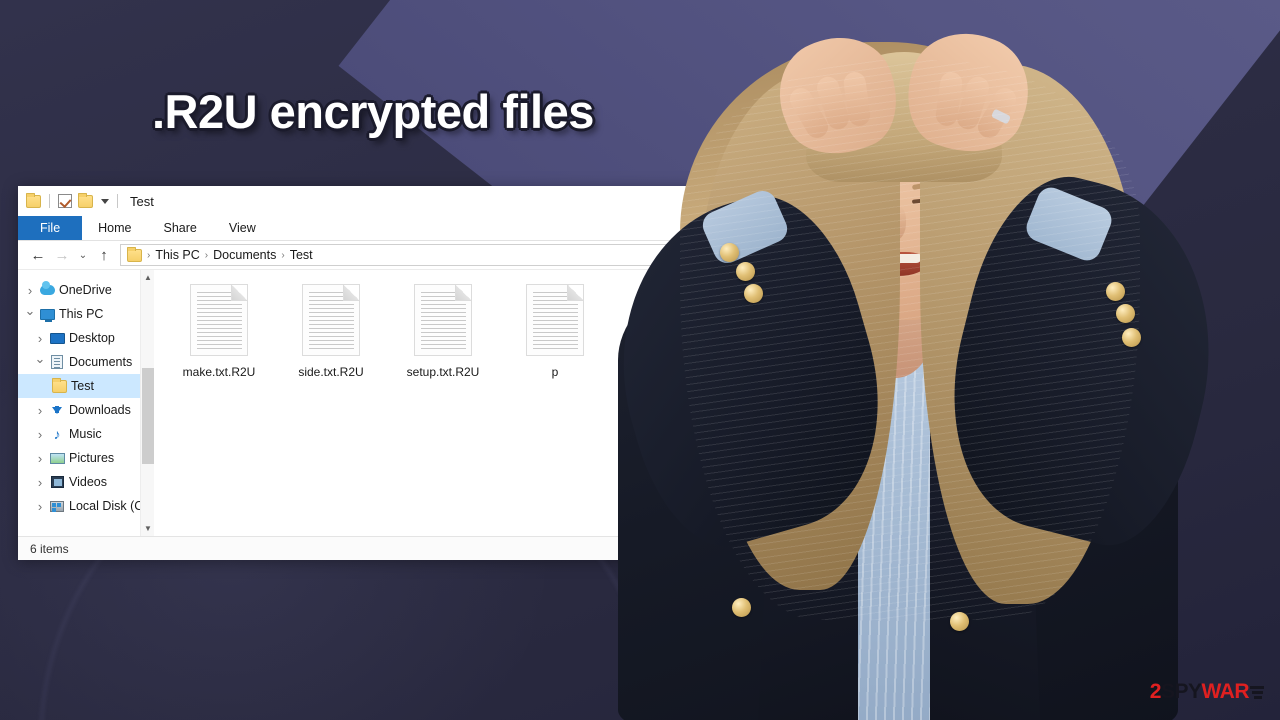 This screenshot has height=720, width=1280. I want to click on downloads-icon, so click(57, 409).